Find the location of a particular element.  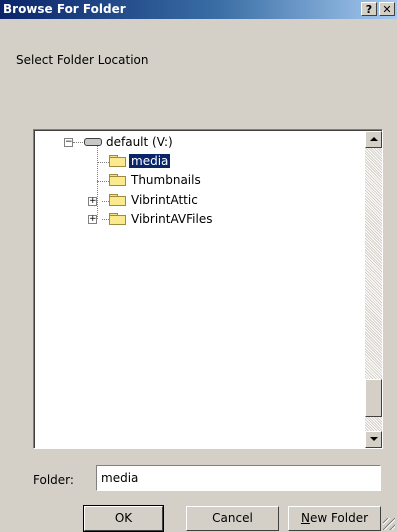

tree-node-label: Thumbnails is located at coordinates (166, 180).